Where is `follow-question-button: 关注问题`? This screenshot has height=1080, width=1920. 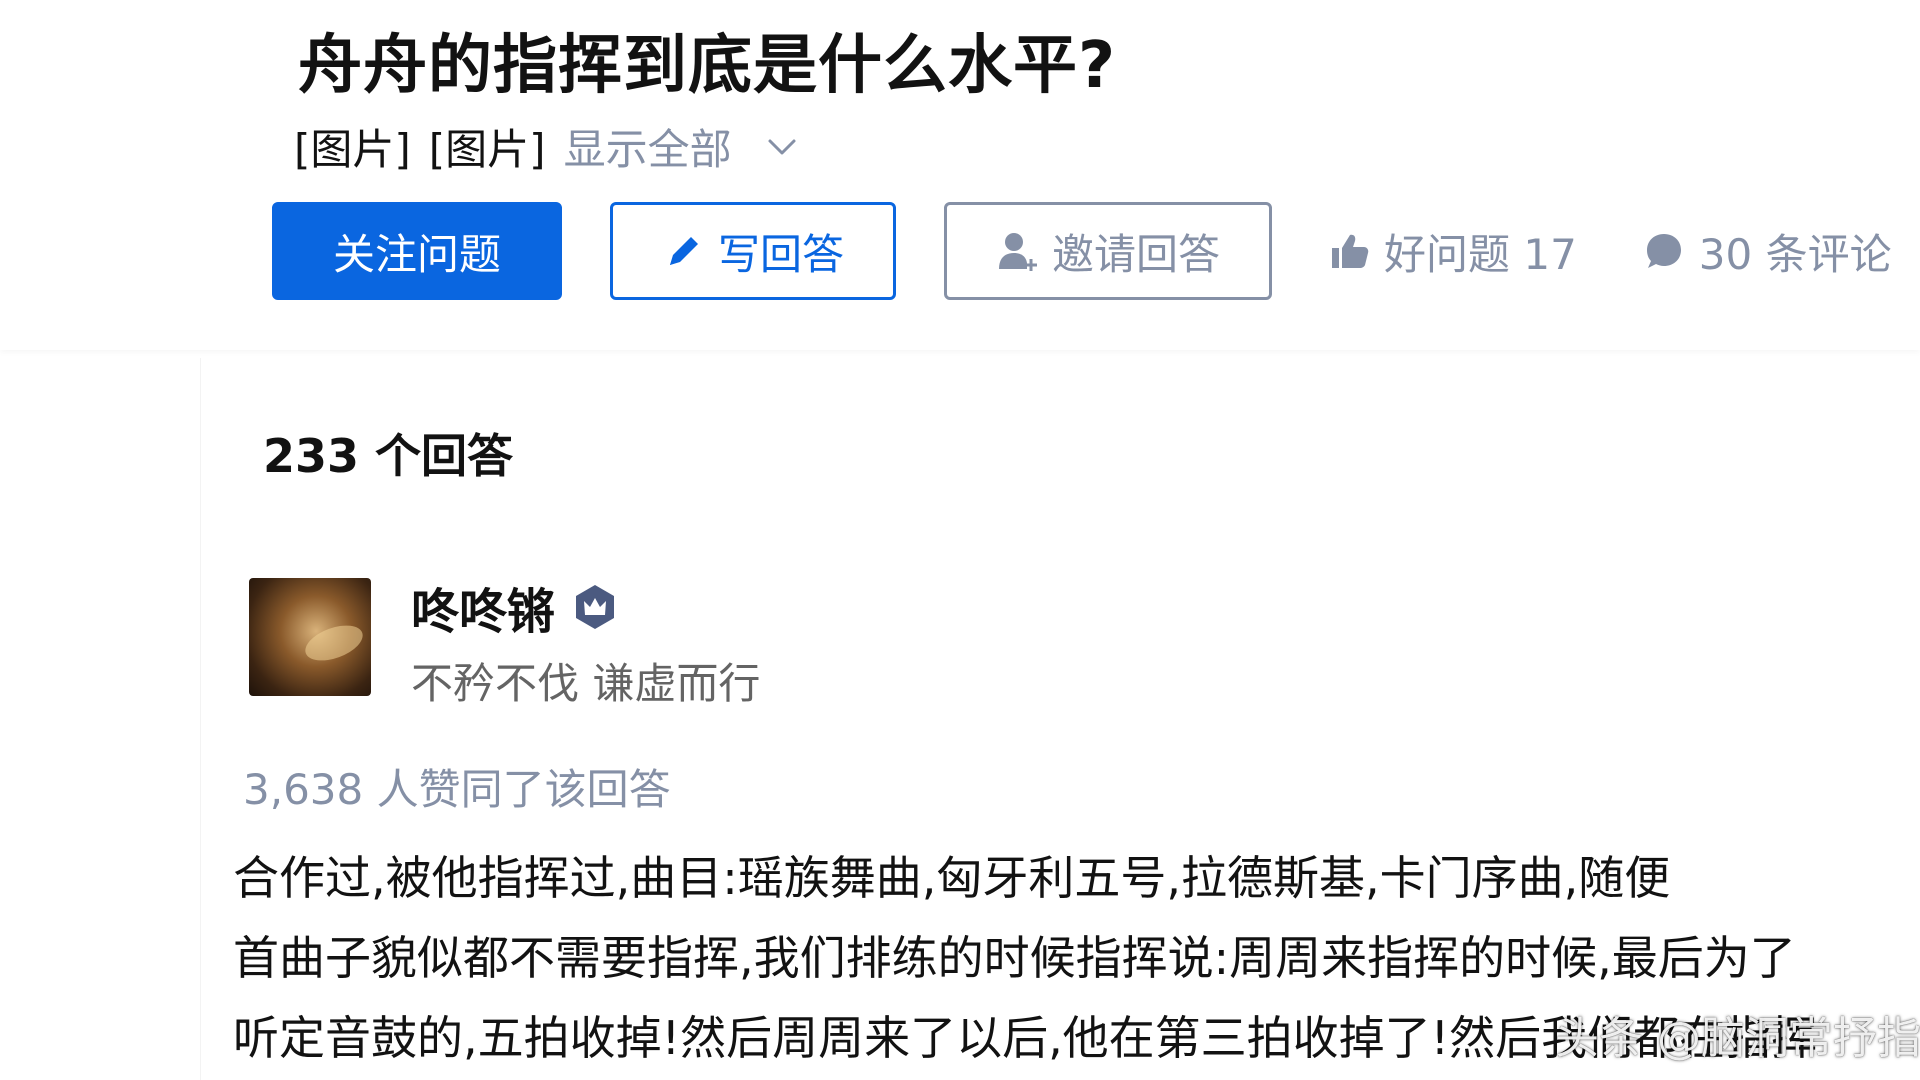 follow-question-button: 关注问题 is located at coordinates (417, 251).